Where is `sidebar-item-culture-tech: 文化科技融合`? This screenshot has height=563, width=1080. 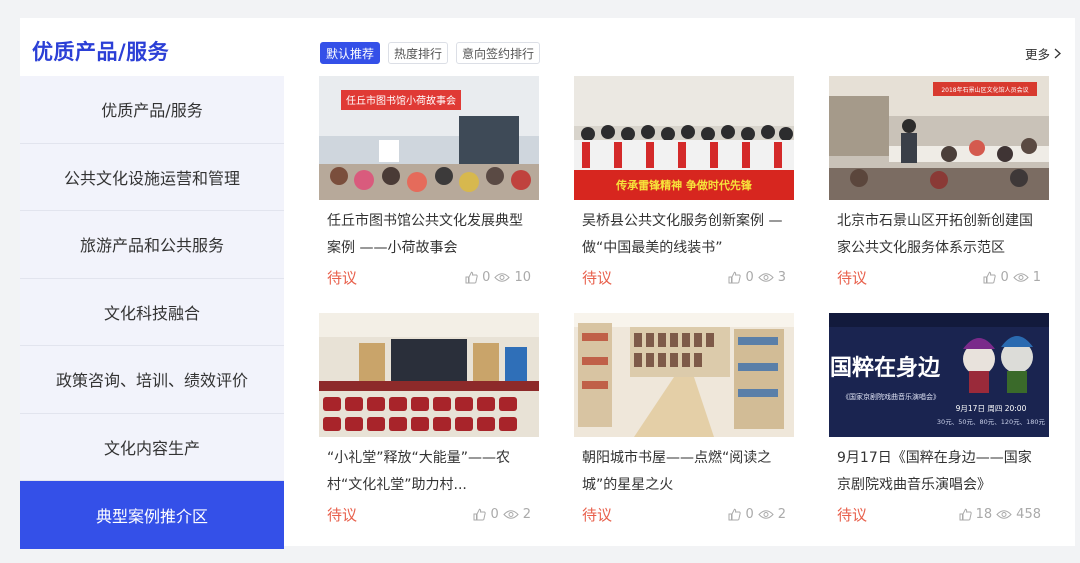 sidebar-item-culture-tech: 文化科技融合 is located at coordinates (152, 312).